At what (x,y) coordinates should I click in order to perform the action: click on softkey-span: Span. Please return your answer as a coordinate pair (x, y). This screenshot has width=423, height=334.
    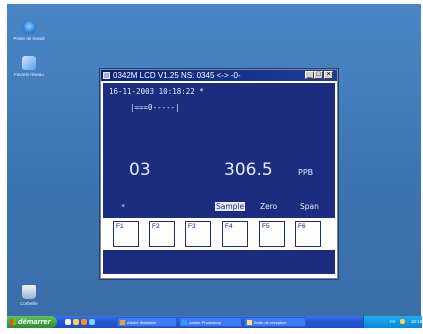
    Looking at the image, I should click on (309, 206).